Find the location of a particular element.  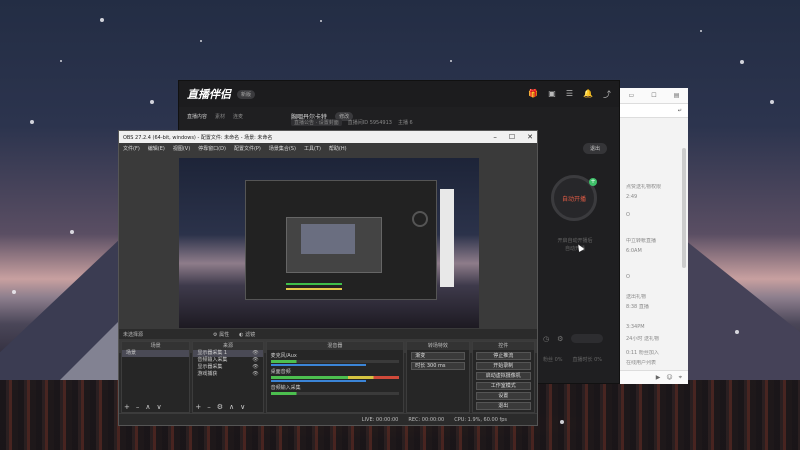

chat-tab-icon: ▭ is located at coordinates (632, 95).